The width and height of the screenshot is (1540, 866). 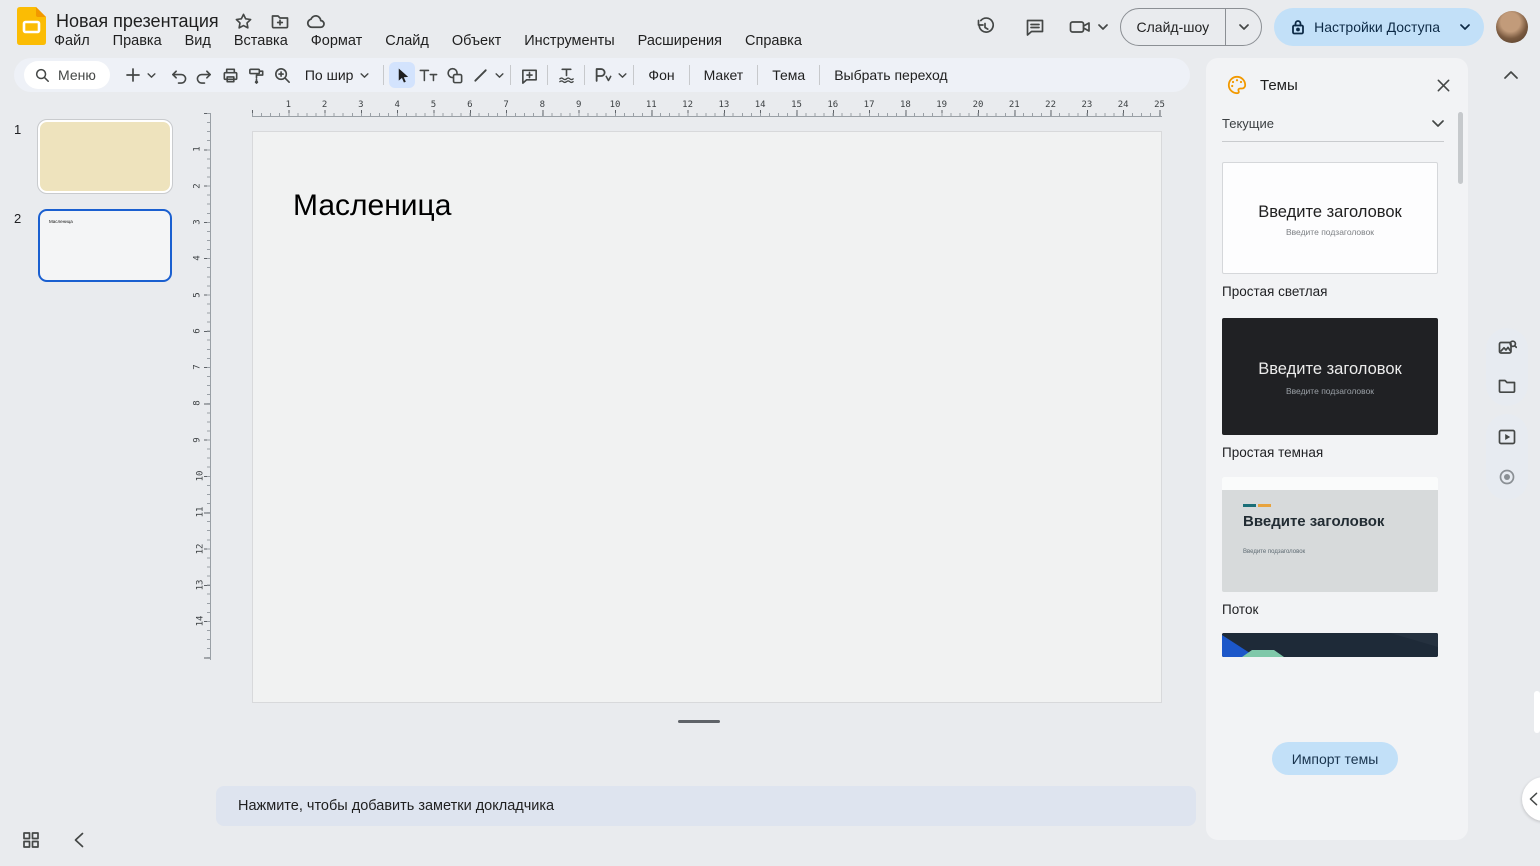 What do you see at coordinates (72, 41) in the screenshot?
I see `menu-item-file: Файл` at bounding box center [72, 41].